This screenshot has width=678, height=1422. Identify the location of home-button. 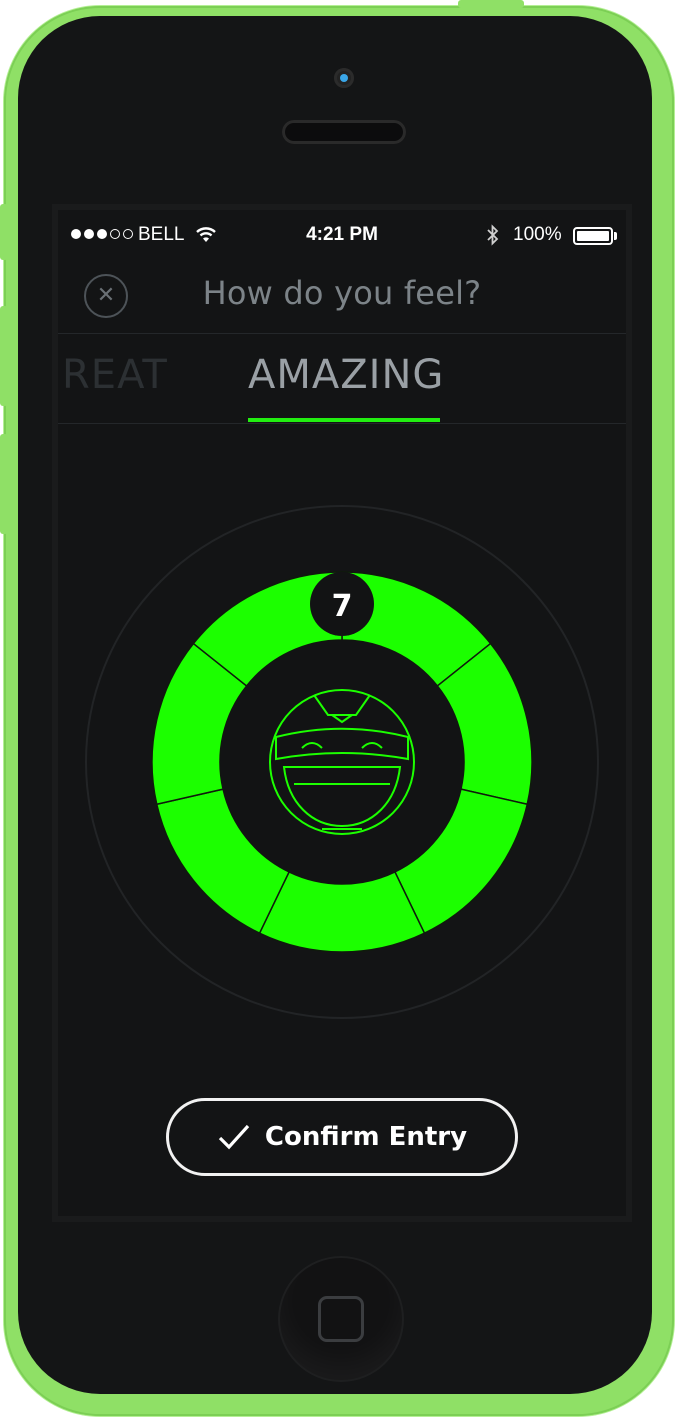
(341, 1319).